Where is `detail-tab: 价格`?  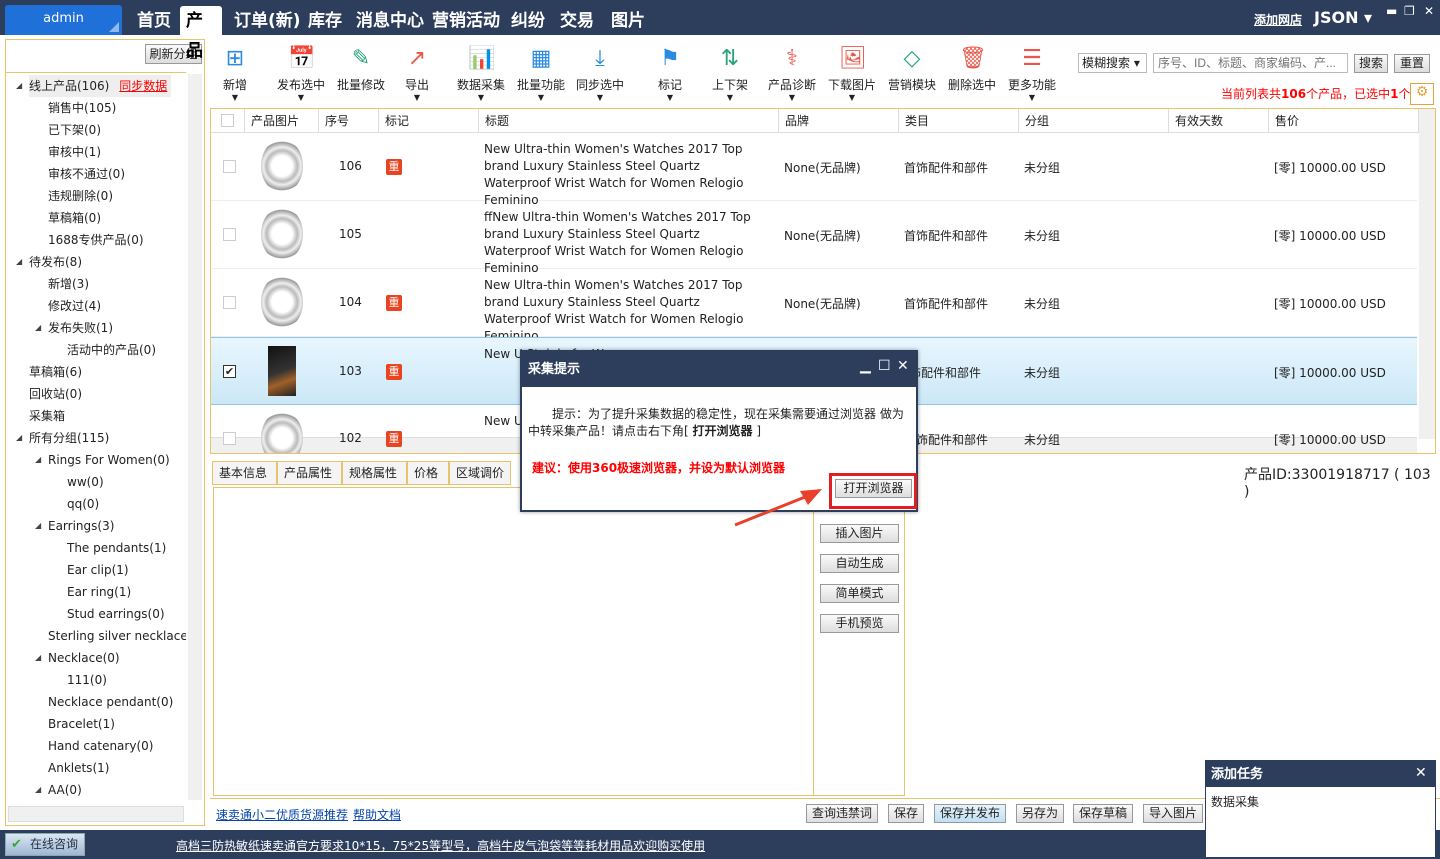
detail-tab: 价格 is located at coordinates (428, 473).